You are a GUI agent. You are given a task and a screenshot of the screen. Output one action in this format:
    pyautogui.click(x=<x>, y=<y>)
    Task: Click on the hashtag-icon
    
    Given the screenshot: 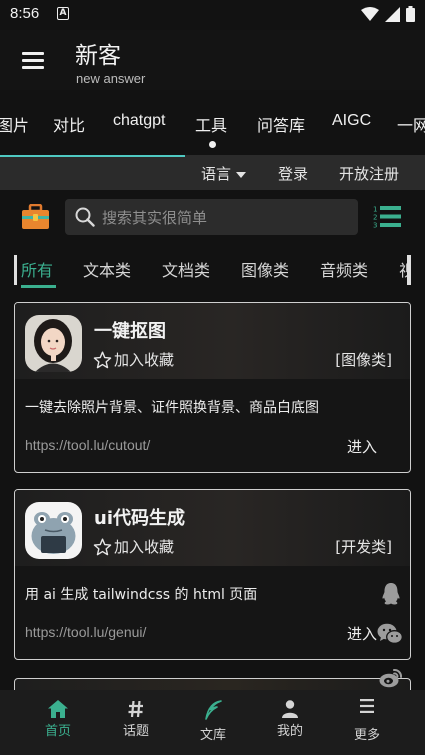 What is the action you would take?
    pyautogui.click(x=135, y=709)
    